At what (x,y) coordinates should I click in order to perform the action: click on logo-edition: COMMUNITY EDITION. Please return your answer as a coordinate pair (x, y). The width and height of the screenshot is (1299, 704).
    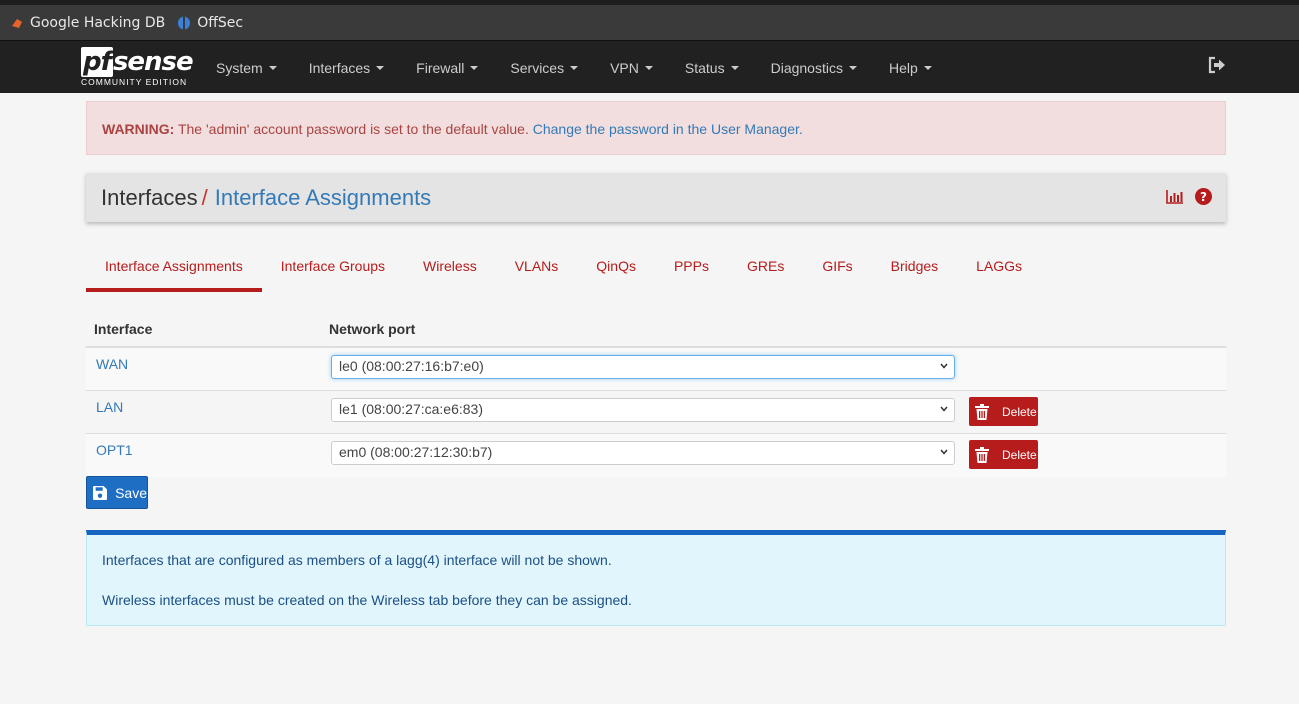
    Looking at the image, I should click on (134, 82).